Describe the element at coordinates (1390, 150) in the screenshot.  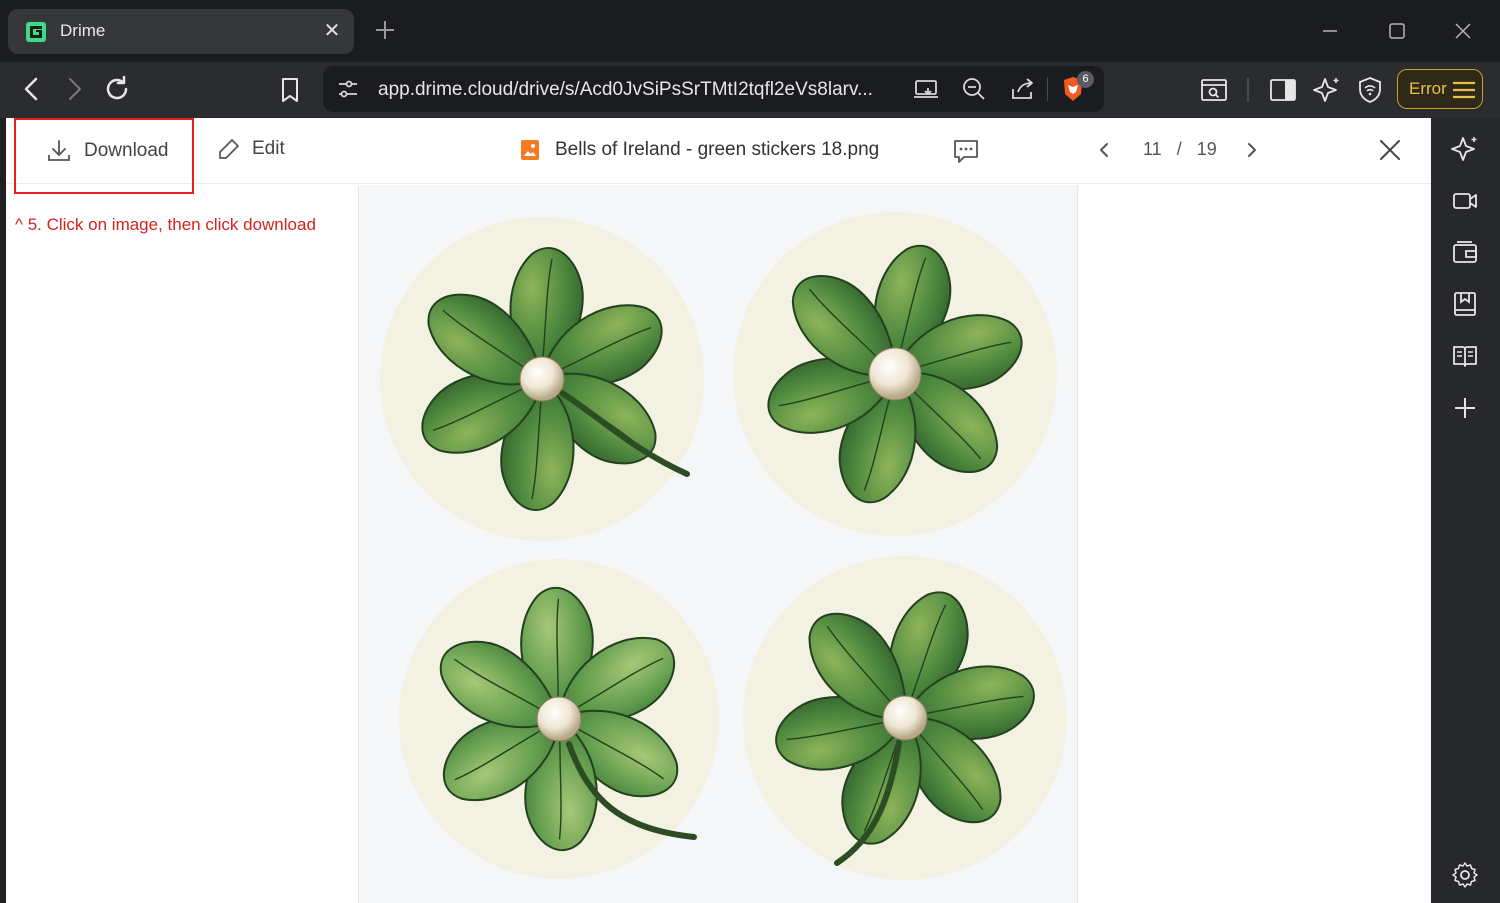
I see `close-icon` at that location.